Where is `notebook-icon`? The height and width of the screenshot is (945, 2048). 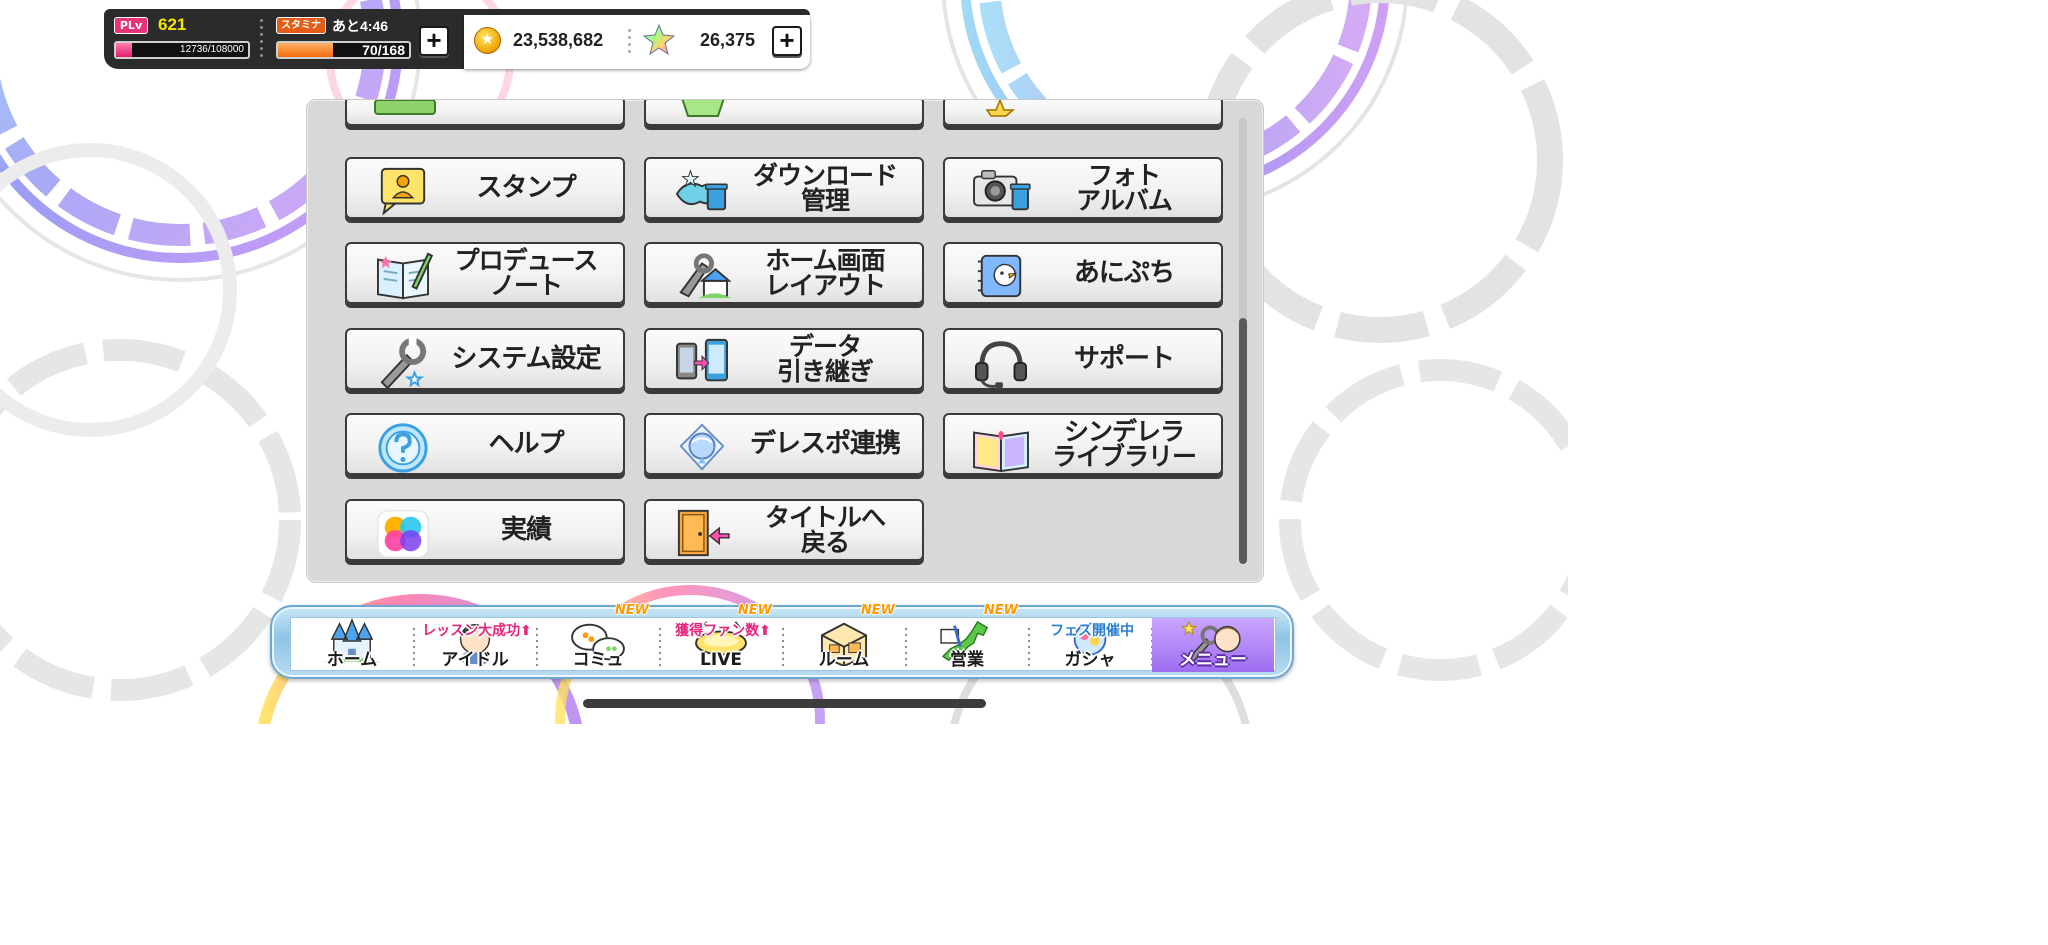 notebook-icon is located at coordinates (405, 276).